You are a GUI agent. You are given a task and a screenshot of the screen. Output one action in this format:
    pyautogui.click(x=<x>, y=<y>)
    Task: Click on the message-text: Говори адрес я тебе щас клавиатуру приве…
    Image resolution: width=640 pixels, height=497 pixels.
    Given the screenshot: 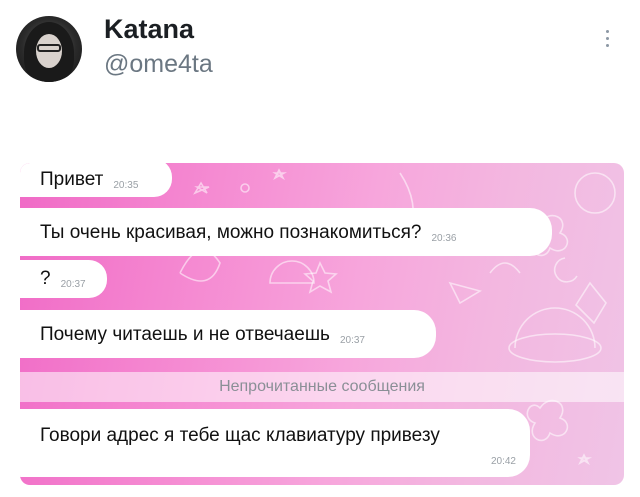 What is the action you would take?
    pyautogui.click(x=240, y=435)
    